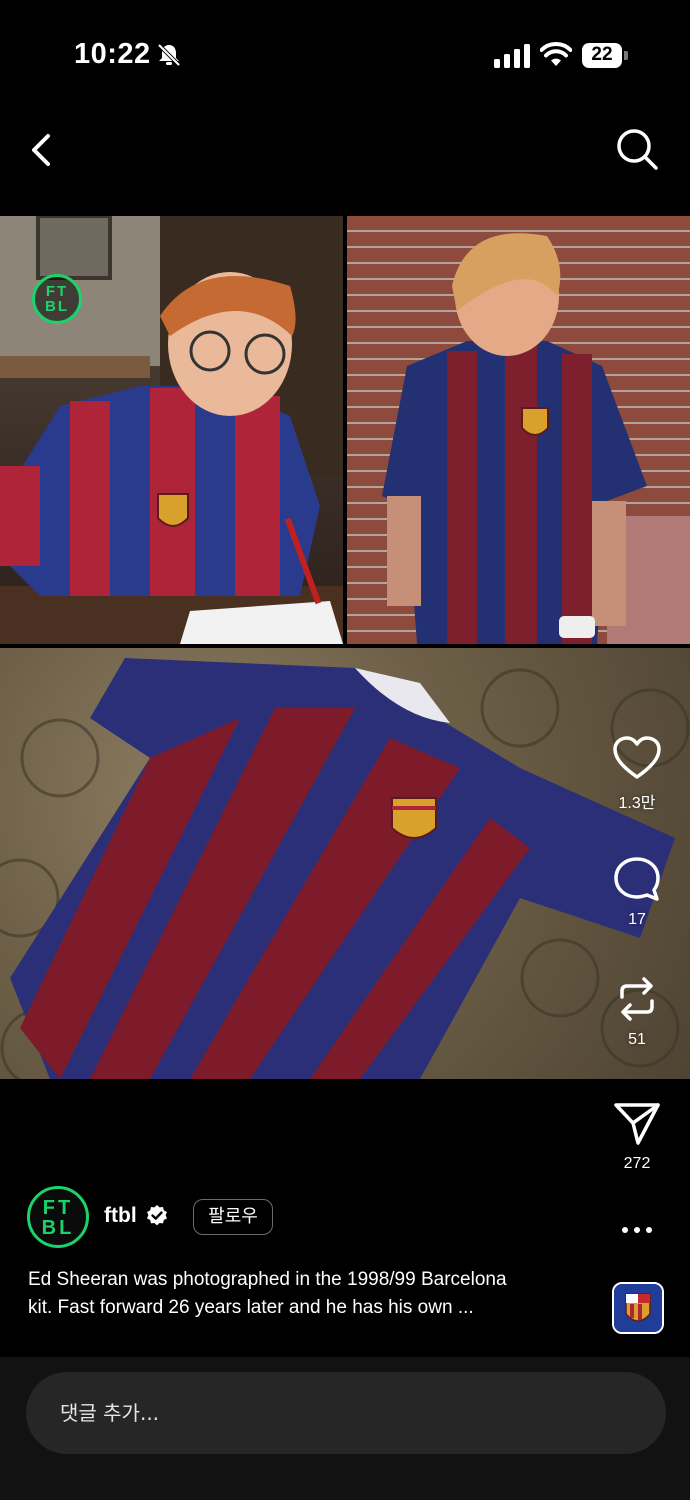 The width and height of the screenshot is (690, 1500). Describe the element at coordinates (58, 1208) in the screenshot. I see `avatar-line-1: FT` at that location.